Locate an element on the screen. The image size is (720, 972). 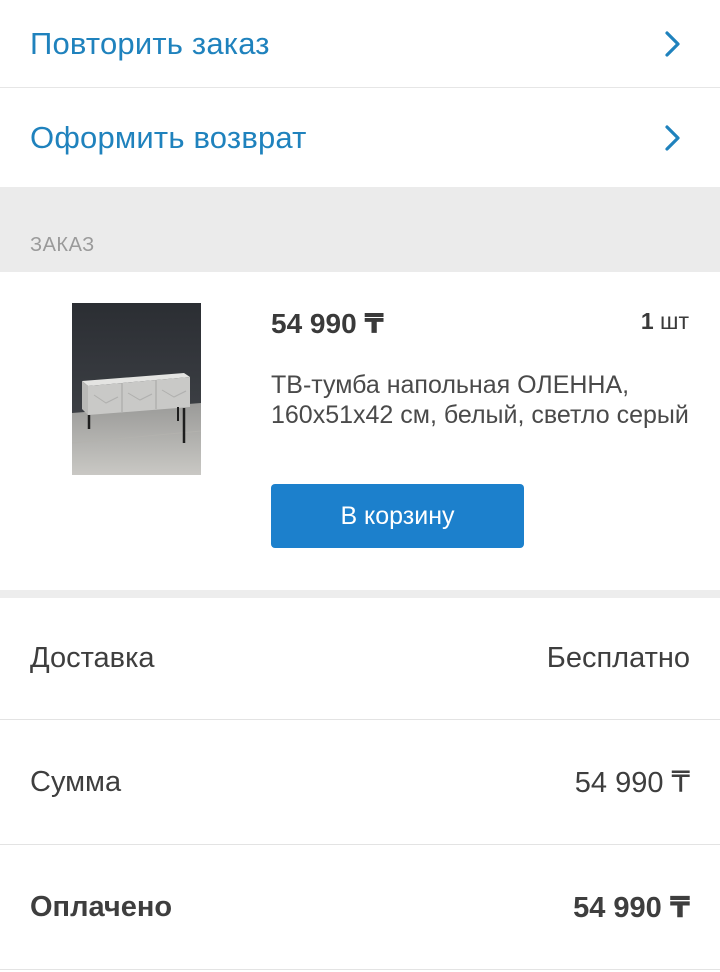
paid-label: Оплачено is located at coordinates (101, 907).